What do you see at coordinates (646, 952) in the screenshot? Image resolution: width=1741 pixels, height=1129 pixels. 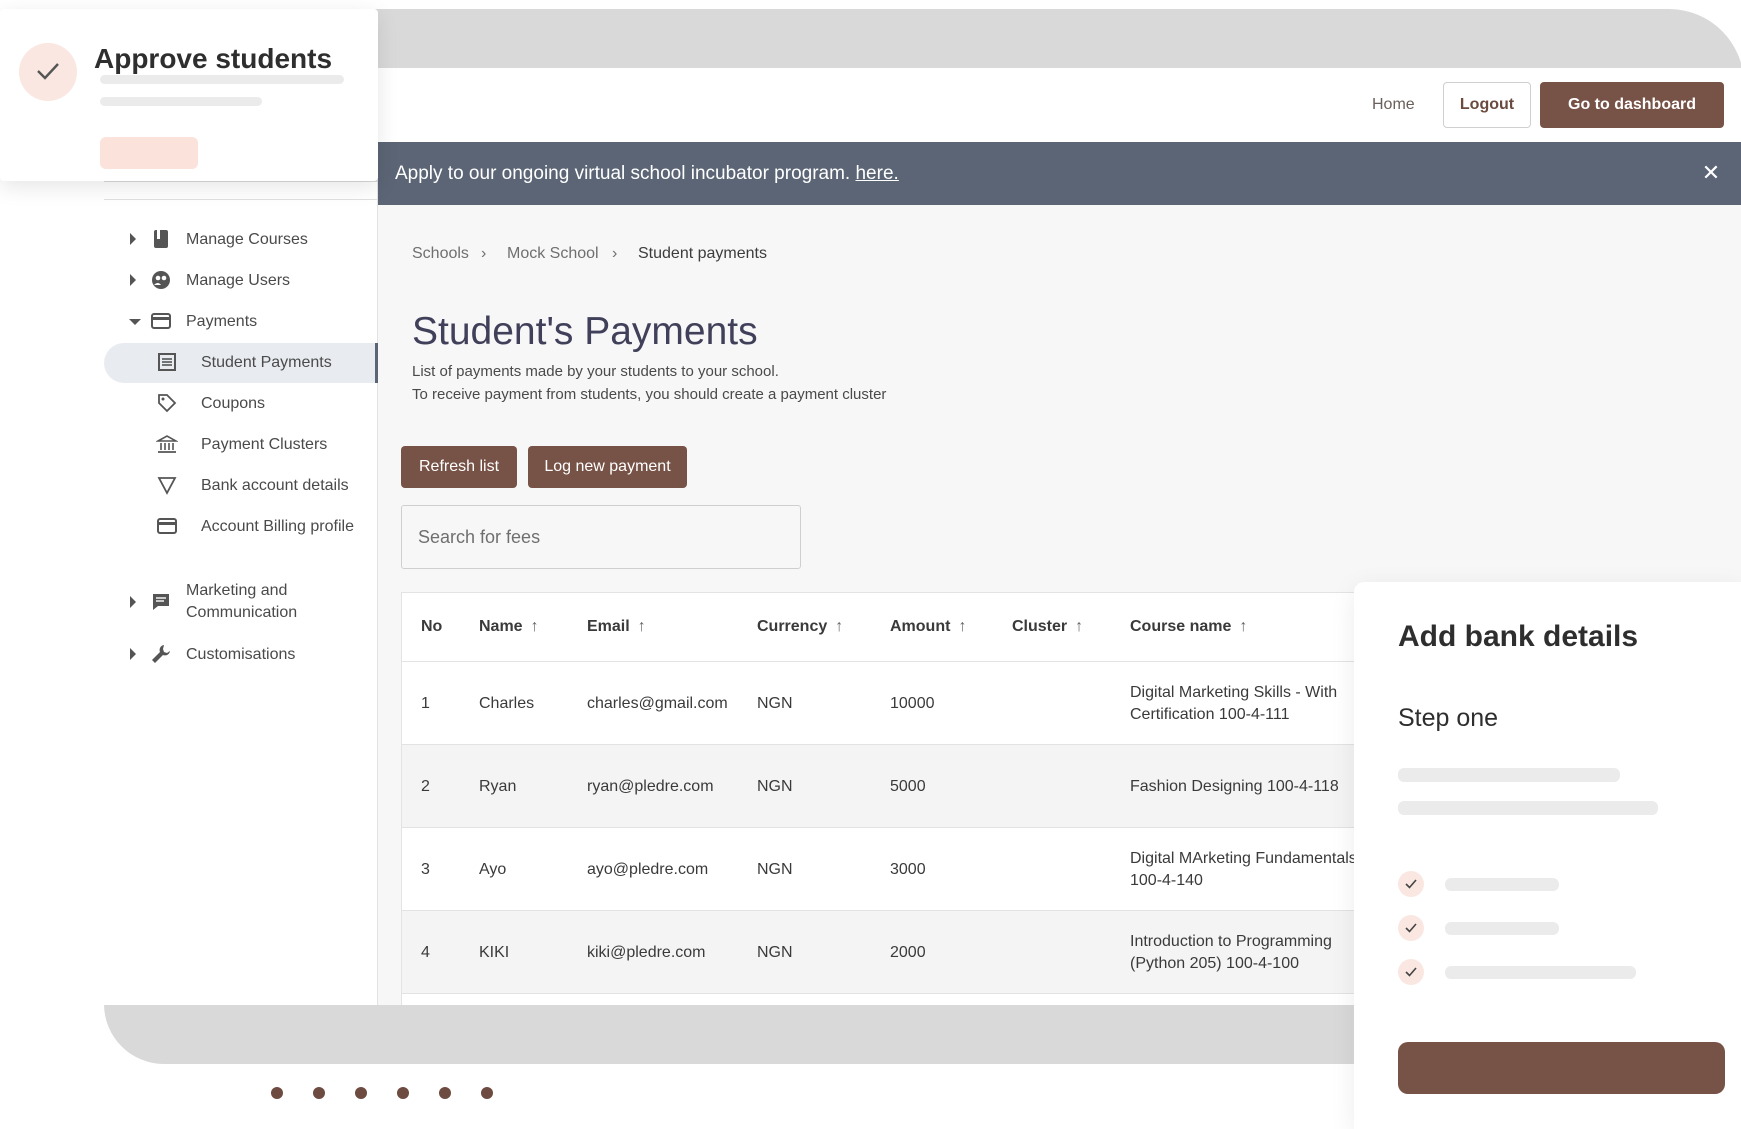 I see `cell-email: kiki@pledre.com` at bounding box center [646, 952].